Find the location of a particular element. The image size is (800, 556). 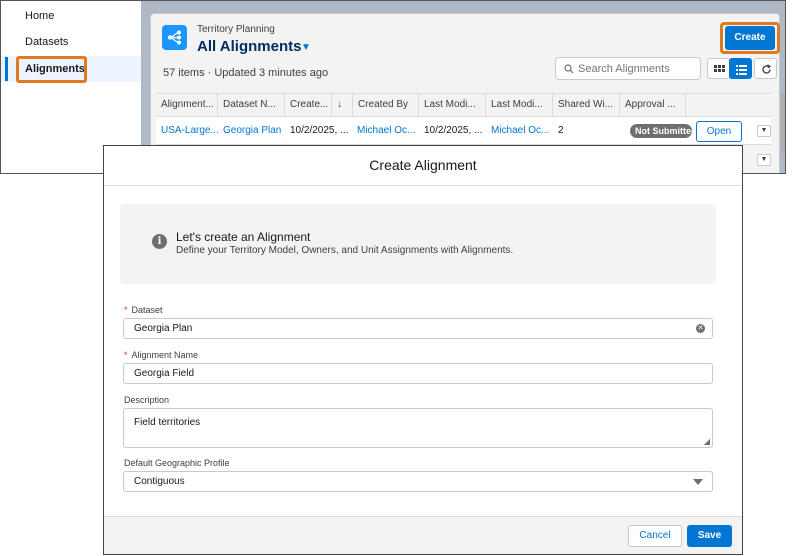

modal-footer: Cancel Save is located at coordinates (423, 535).